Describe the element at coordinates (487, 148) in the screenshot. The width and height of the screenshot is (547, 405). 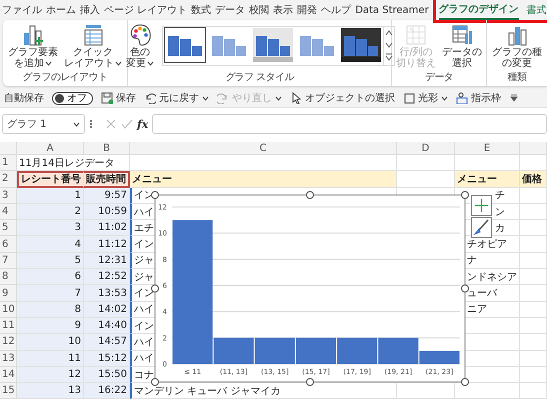
I see `column-header: E` at that location.